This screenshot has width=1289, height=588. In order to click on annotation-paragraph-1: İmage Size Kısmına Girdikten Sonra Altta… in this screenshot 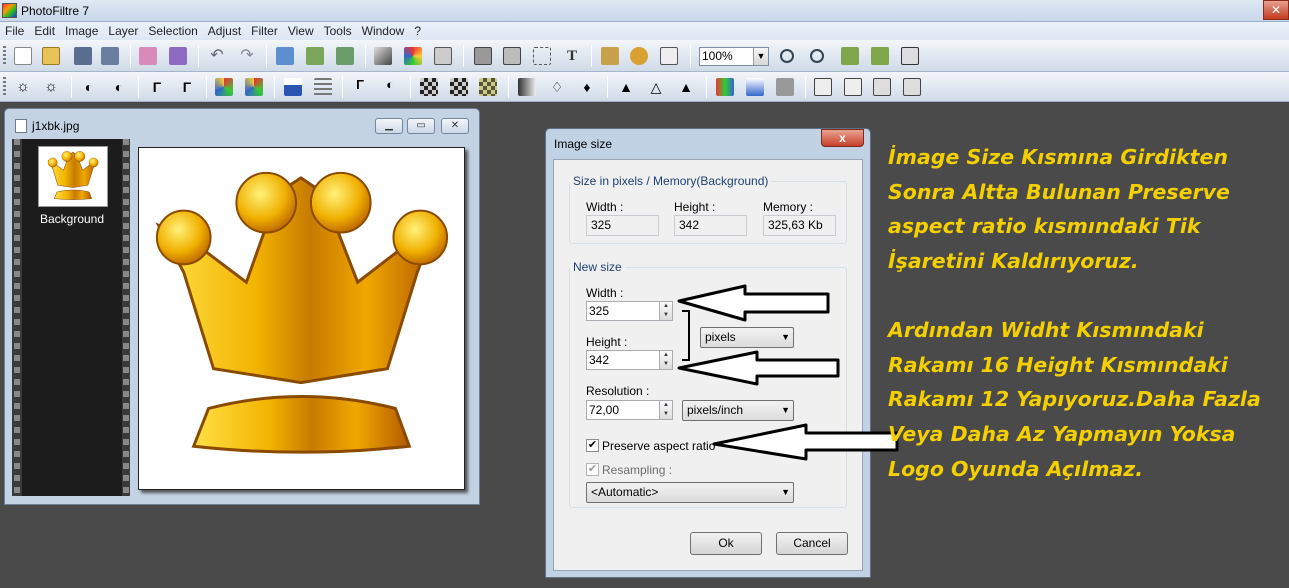, I will do `click(1059, 209)`.